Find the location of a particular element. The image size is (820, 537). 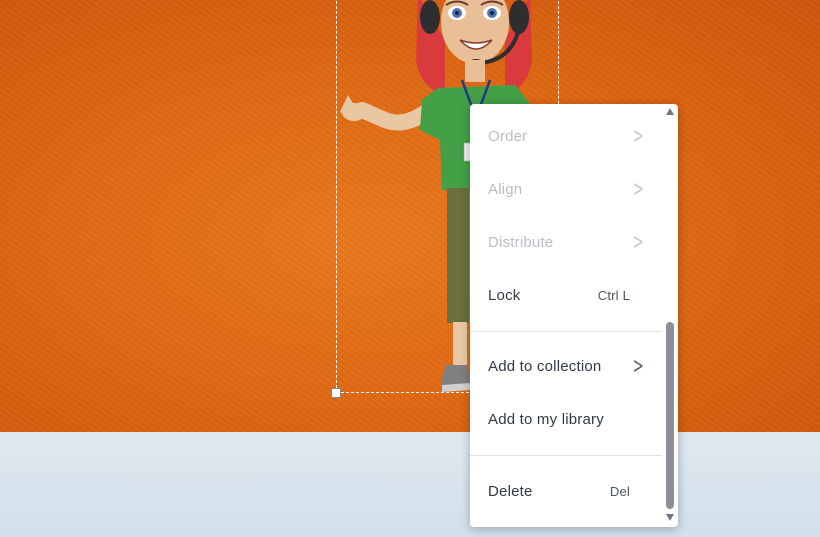

scrollbar-thumb is located at coordinates (670, 415).